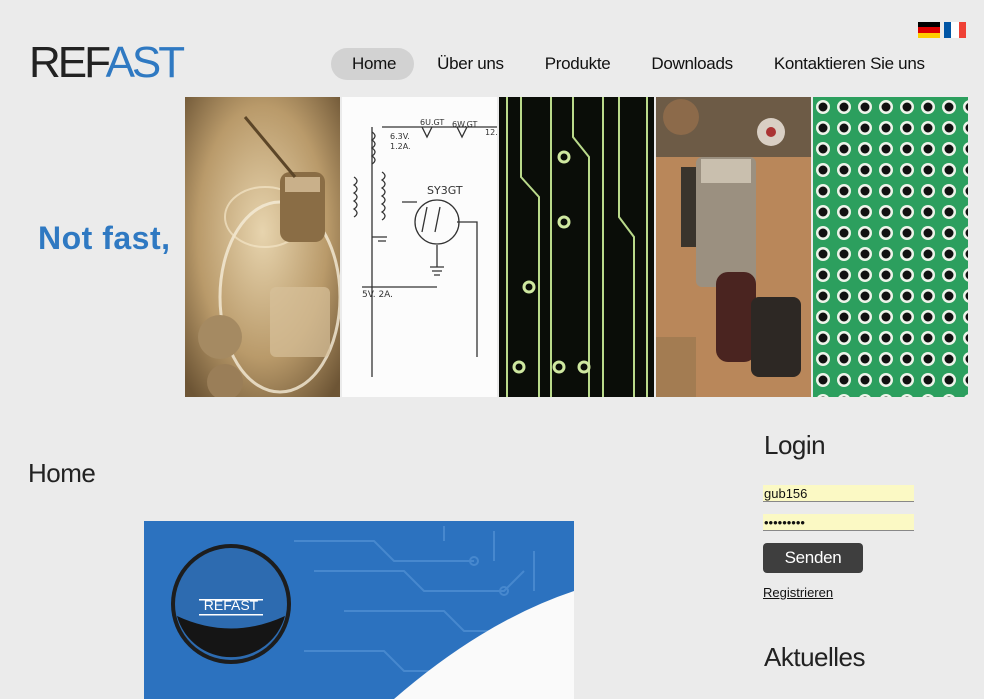  What do you see at coordinates (262, 247) in the screenshot?
I see `vacuum-tube-image` at bounding box center [262, 247].